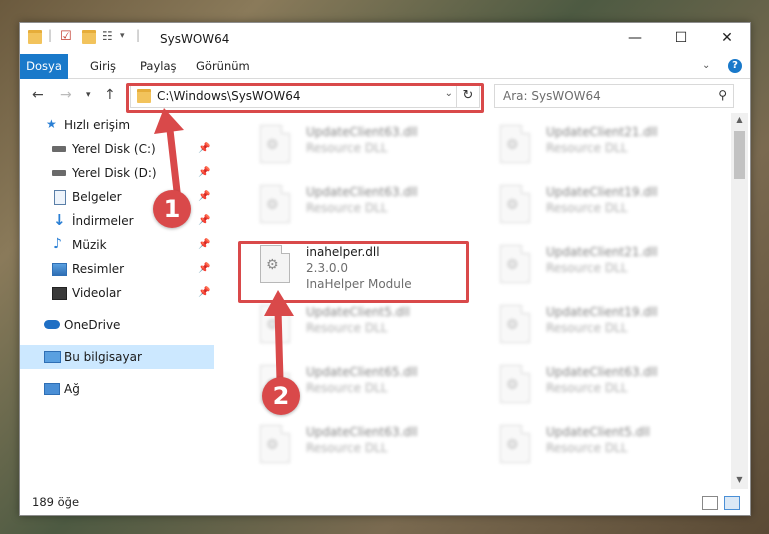 The image size is (769, 534). What do you see at coordinates (97, 197) in the screenshot?
I see `sidebar-item-label: Belgeler` at bounding box center [97, 197].